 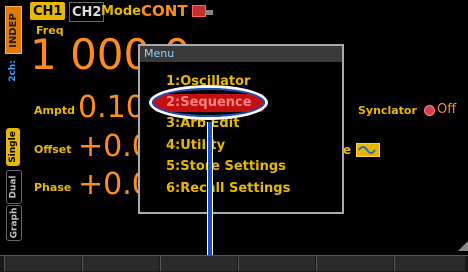 What do you see at coordinates (164, 11) in the screenshot?
I see `mode-value: CONT` at bounding box center [164, 11].